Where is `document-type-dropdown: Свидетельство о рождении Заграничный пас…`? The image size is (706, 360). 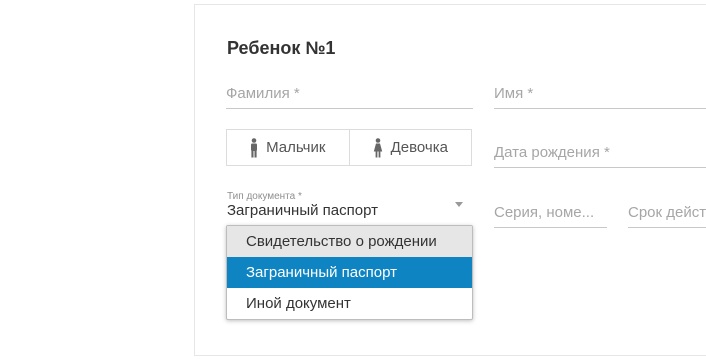 document-type-dropdown: Свидетельство о рождении Заграничный пас… is located at coordinates (349, 272).